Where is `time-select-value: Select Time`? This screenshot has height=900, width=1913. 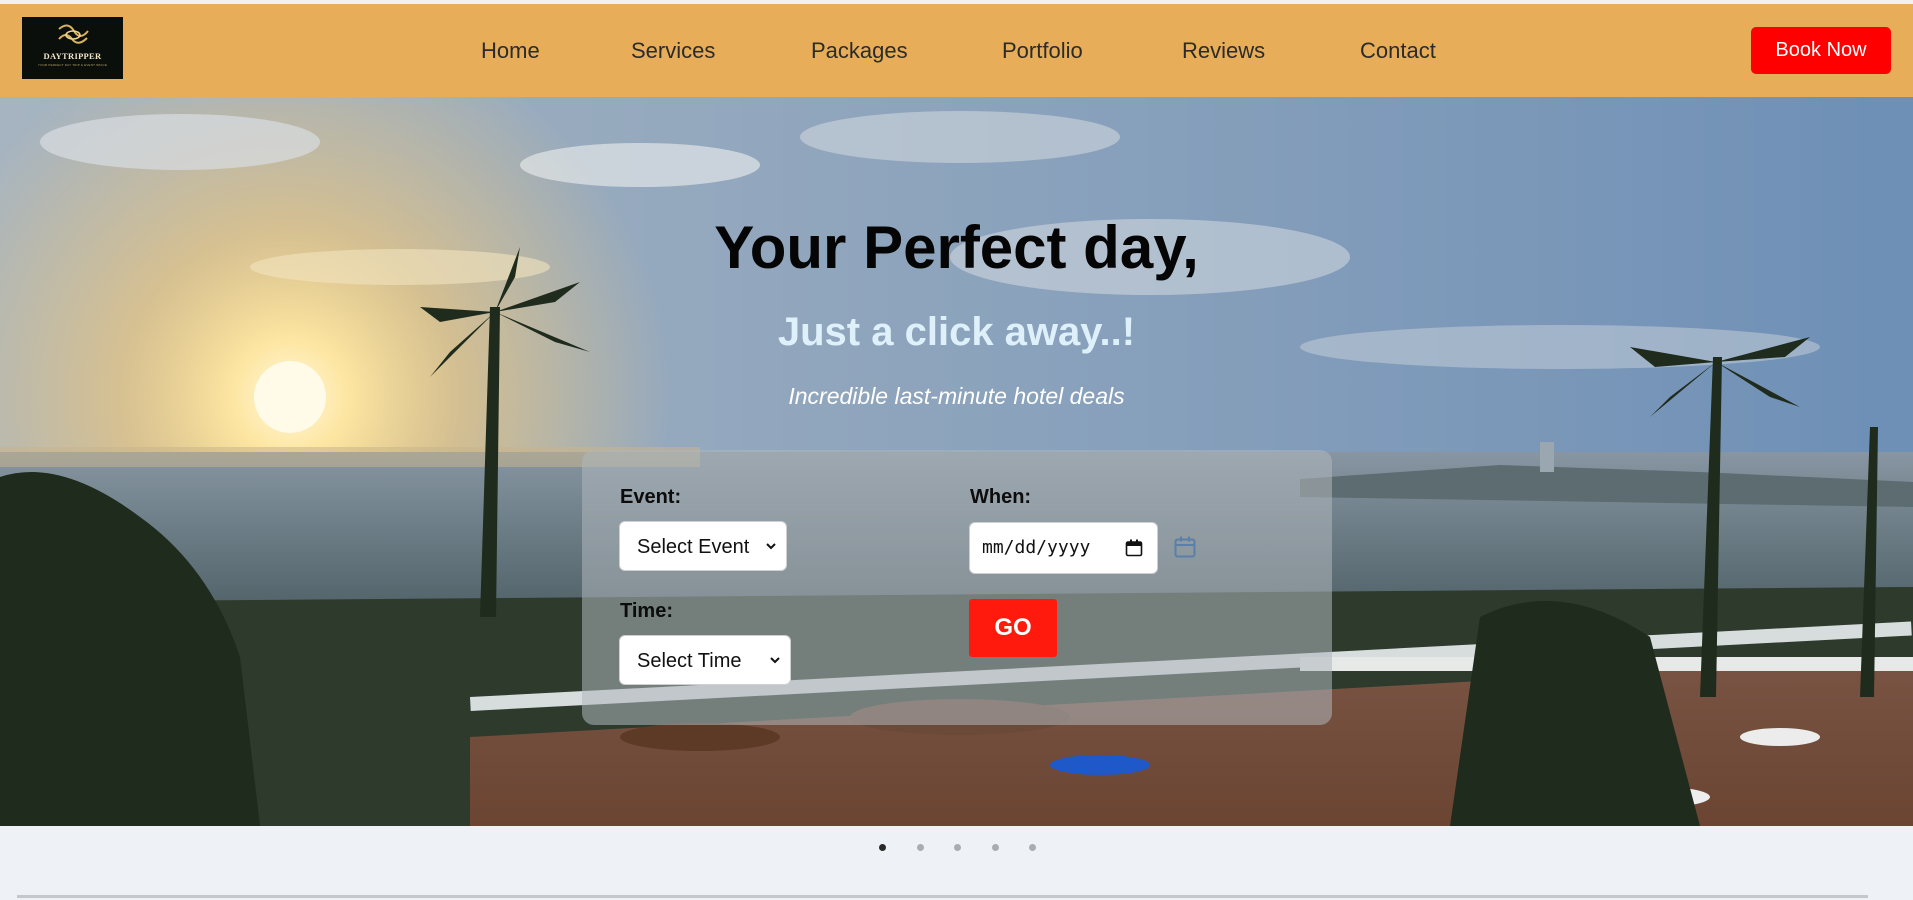
time-select-value: Select Time is located at coordinates (689, 661).